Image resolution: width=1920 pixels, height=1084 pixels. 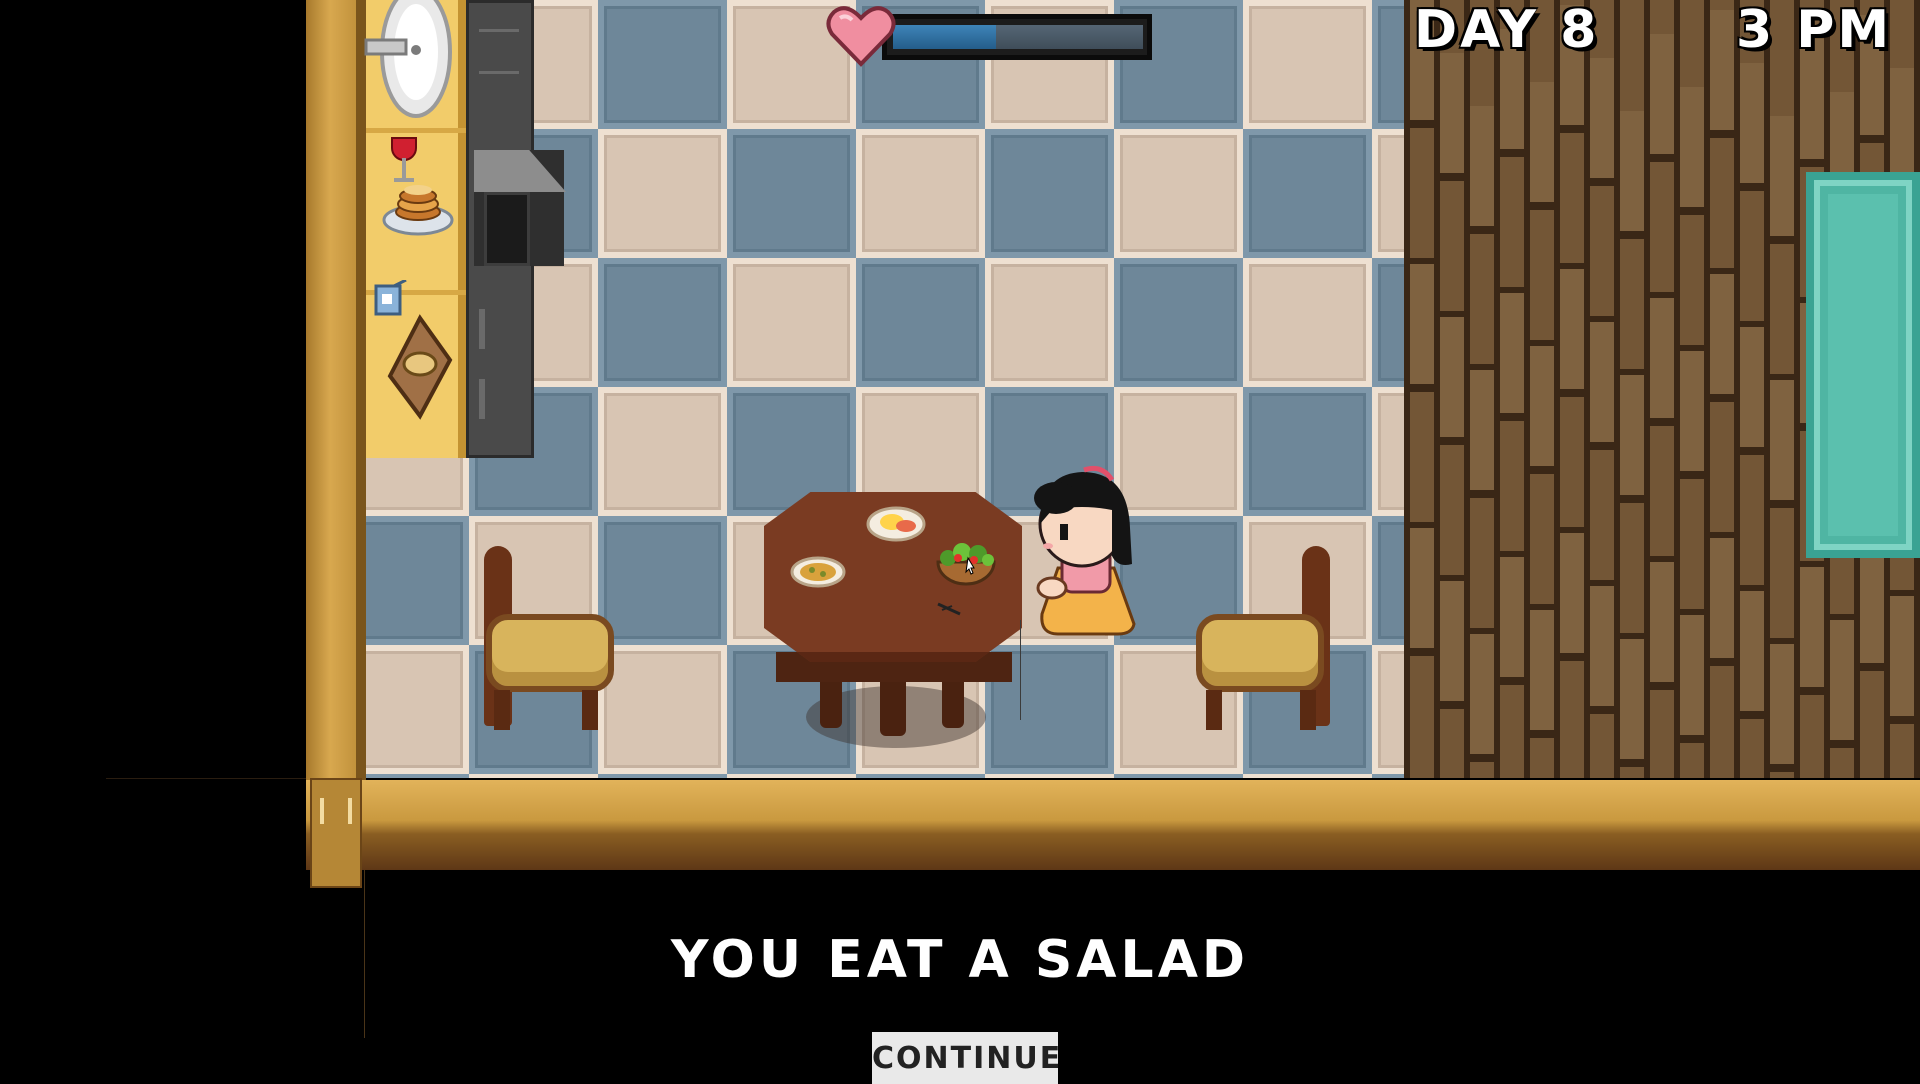 What do you see at coordinates (1085, 550) in the screenshot?
I see `player-character` at bounding box center [1085, 550].